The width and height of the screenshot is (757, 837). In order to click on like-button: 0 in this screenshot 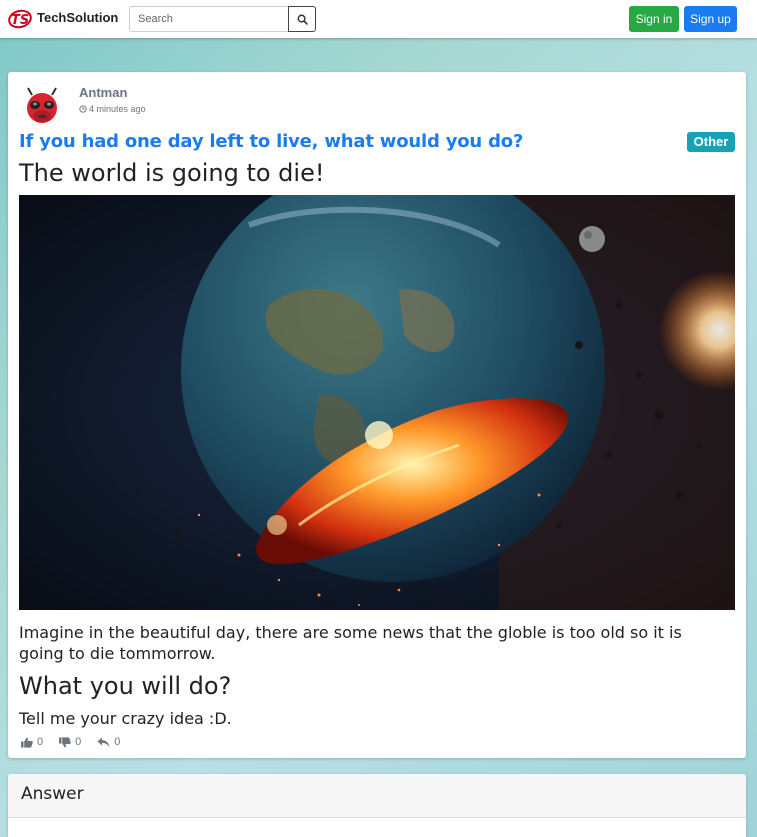, I will do `click(32, 742)`.